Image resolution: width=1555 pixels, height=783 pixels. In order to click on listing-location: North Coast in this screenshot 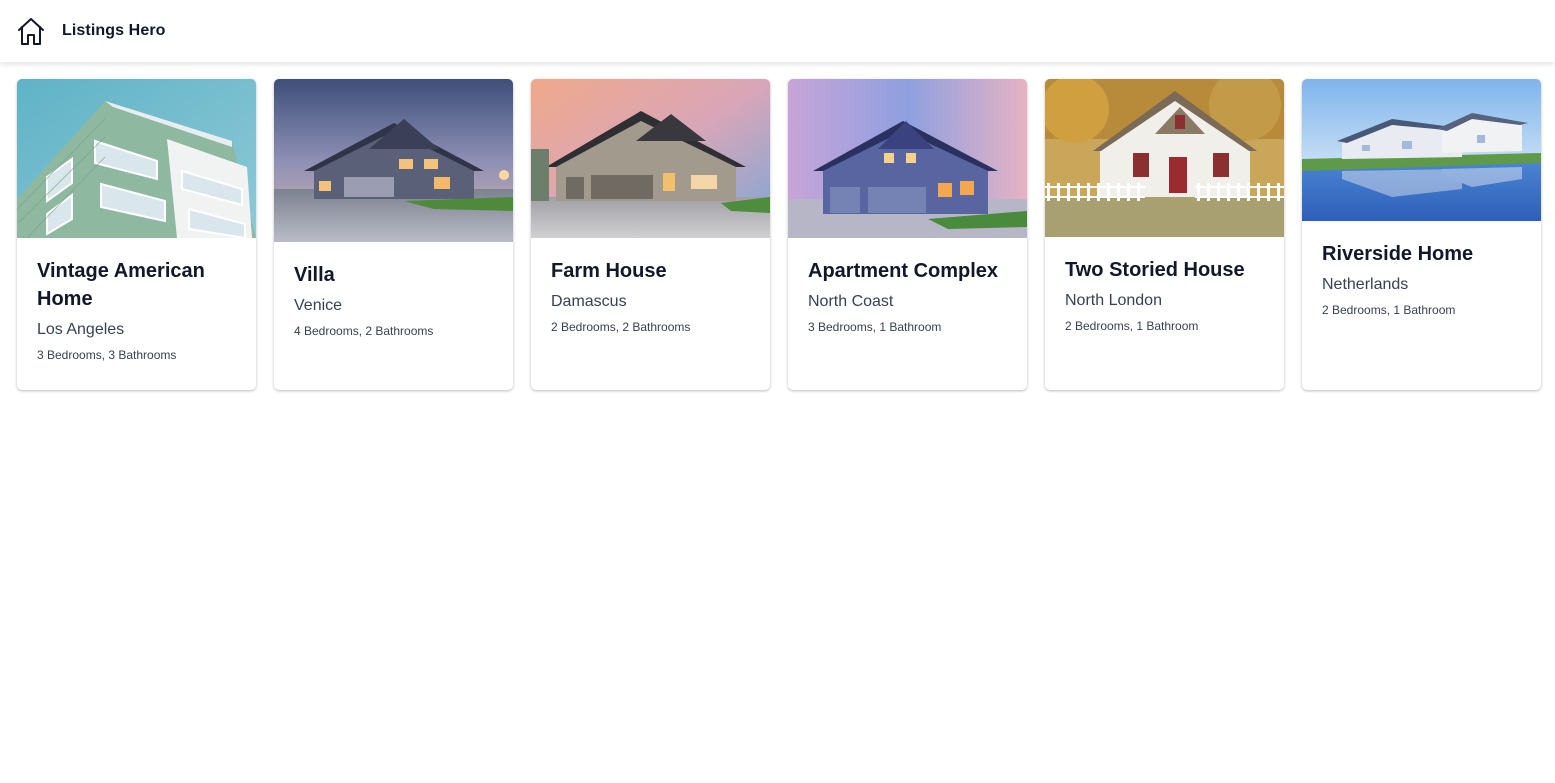, I will do `click(851, 301)`.